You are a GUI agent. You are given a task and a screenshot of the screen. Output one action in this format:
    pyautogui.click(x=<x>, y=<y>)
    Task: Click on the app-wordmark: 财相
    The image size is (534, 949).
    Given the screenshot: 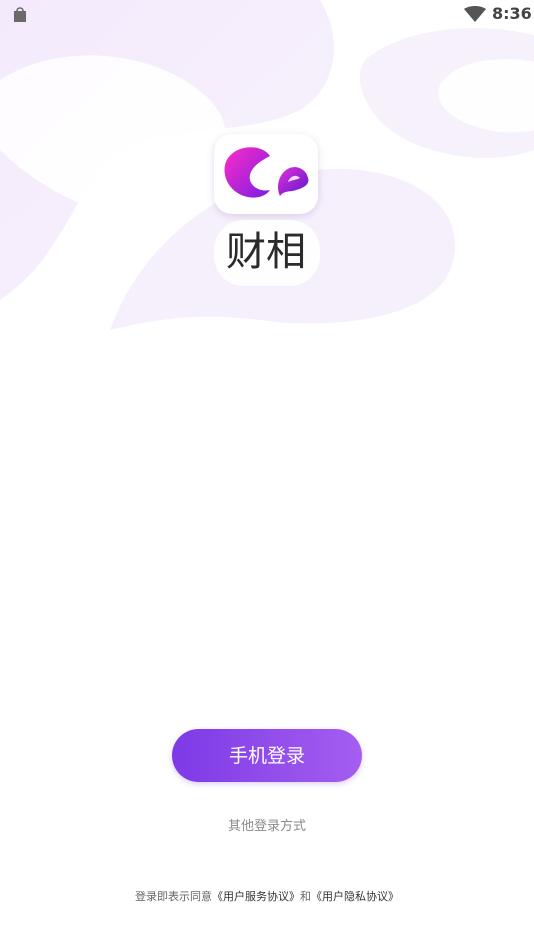 What is the action you would take?
    pyautogui.click(x=266, y=252)
    